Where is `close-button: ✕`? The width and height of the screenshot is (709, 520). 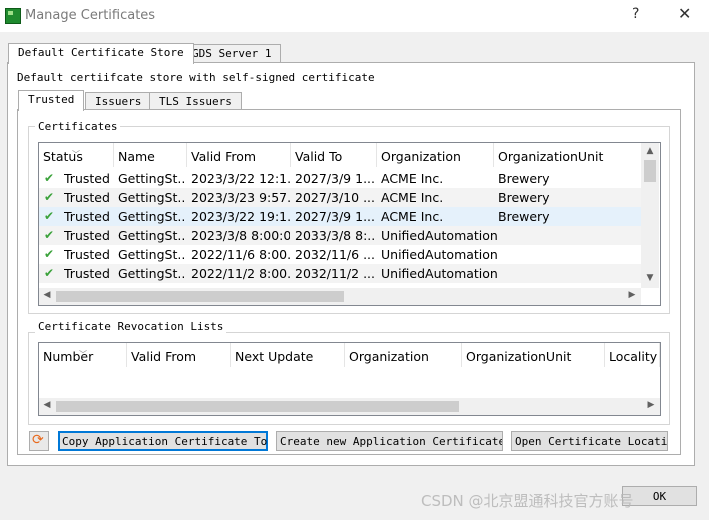 close-button: ✕ is located at coordinates (684, 13).